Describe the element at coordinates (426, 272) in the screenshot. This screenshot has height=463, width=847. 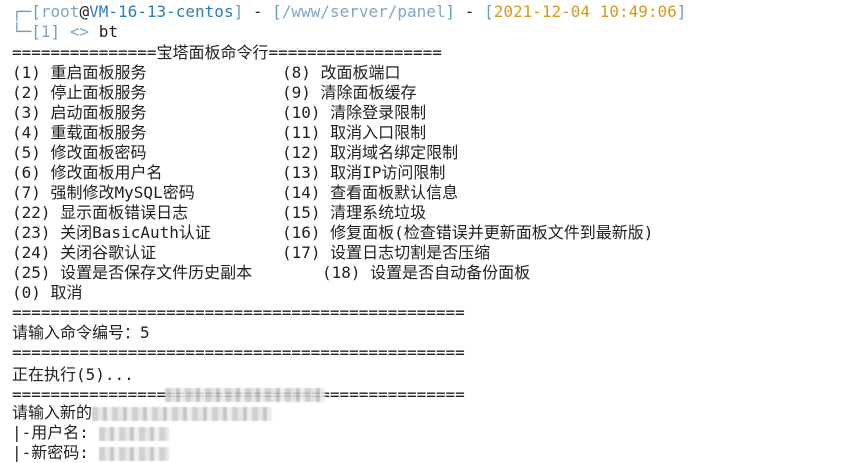
I see `menu-item-18: (18) 设置是否自动备份面板` at that location.